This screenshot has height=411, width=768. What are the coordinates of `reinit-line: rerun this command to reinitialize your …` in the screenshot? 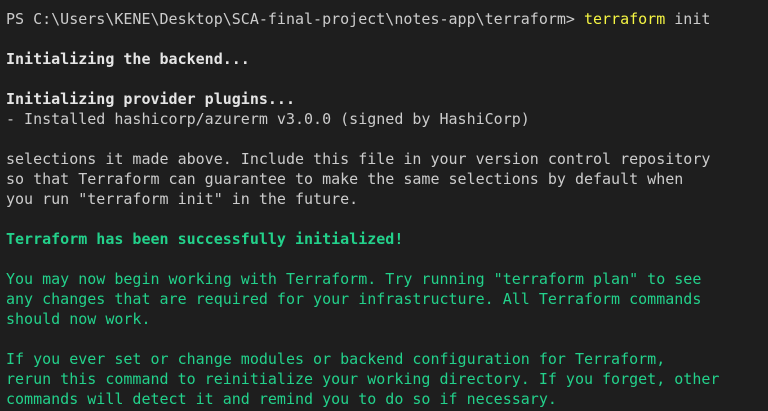 It's located at (363, 379).